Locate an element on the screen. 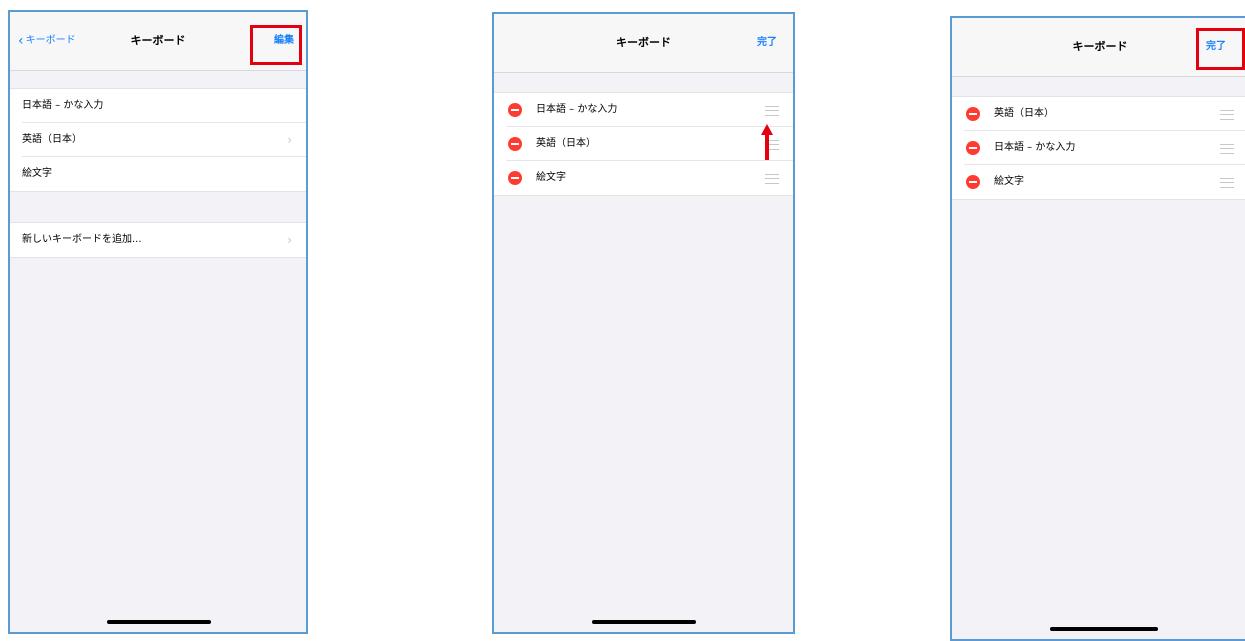  add-keyboard-button: 新しいキーボードを追加... › is located at coordinates (158, 240).